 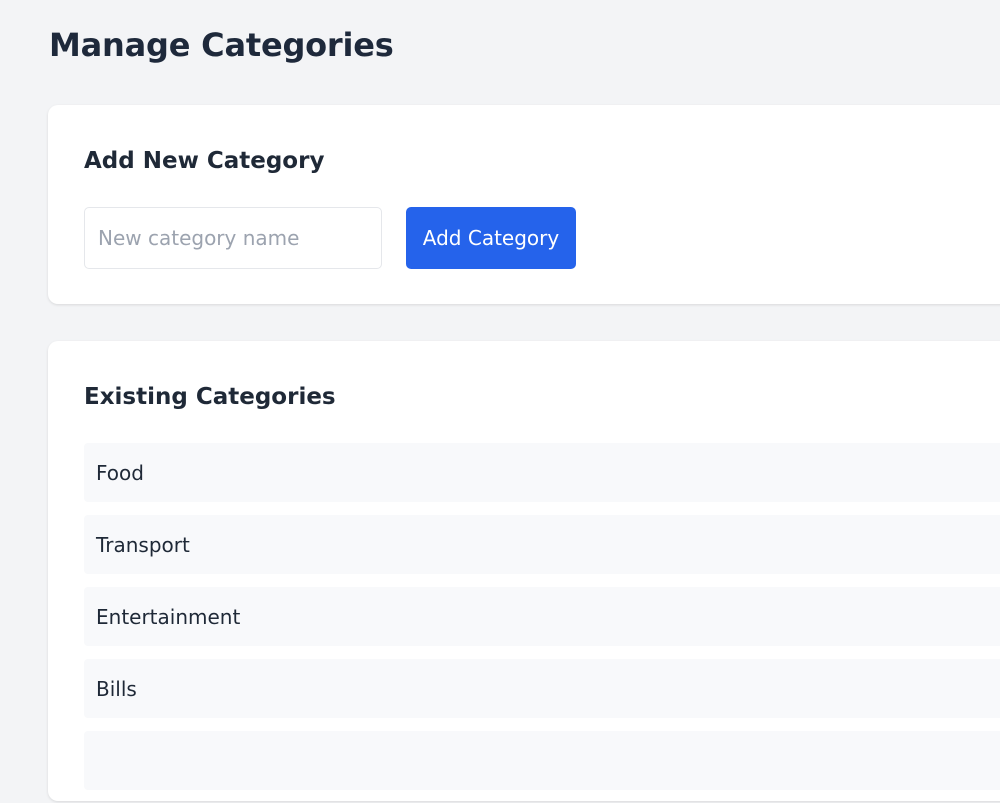 What do you see at coordinates (542, 544) in the screenshot?
I see `category-item: Transport` at bounding box center [542, 544].